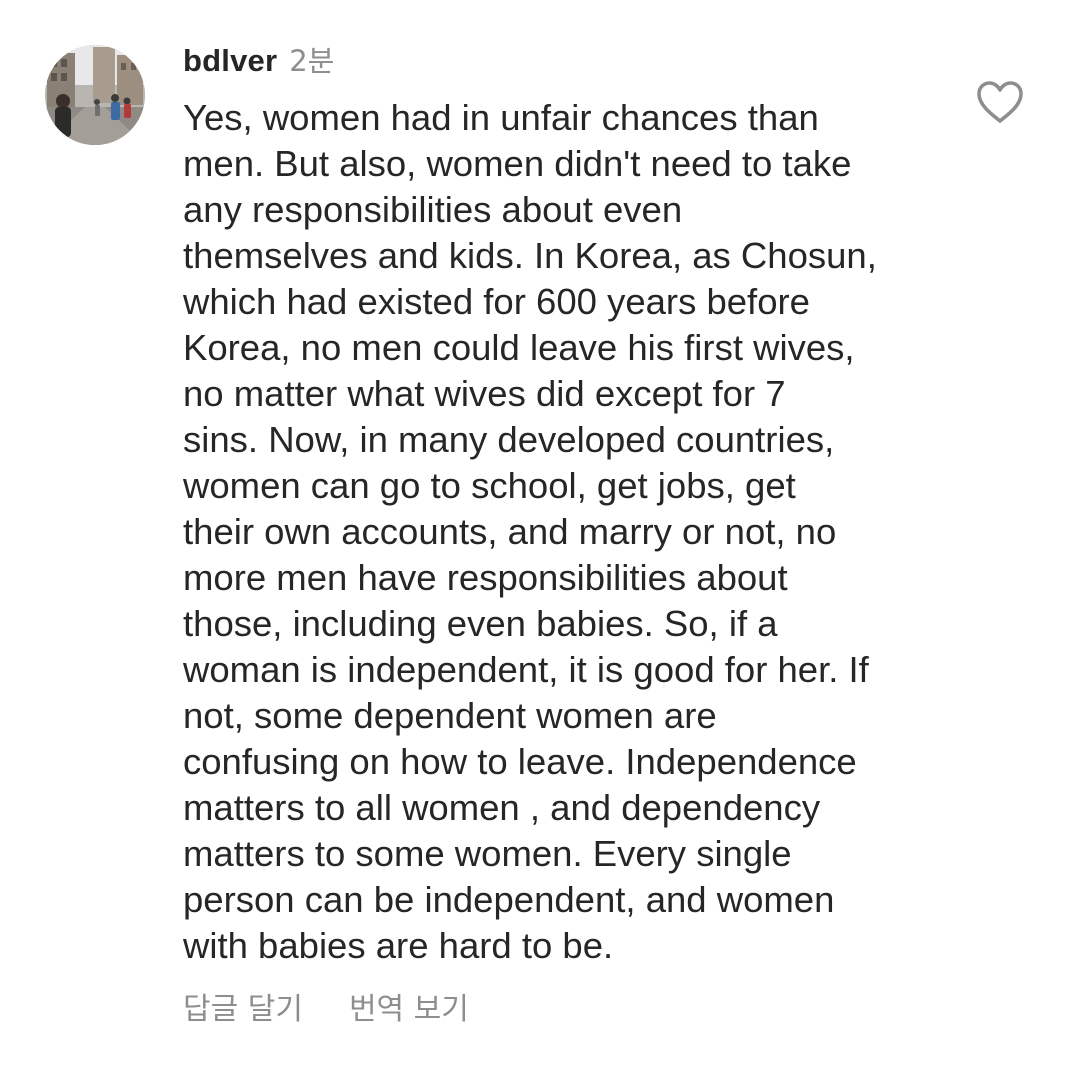  What do you see at coordinates (398, 945) in the screenshot?
I see `comment-line: with babies are hard to be.` at bounding box center [398, 945].